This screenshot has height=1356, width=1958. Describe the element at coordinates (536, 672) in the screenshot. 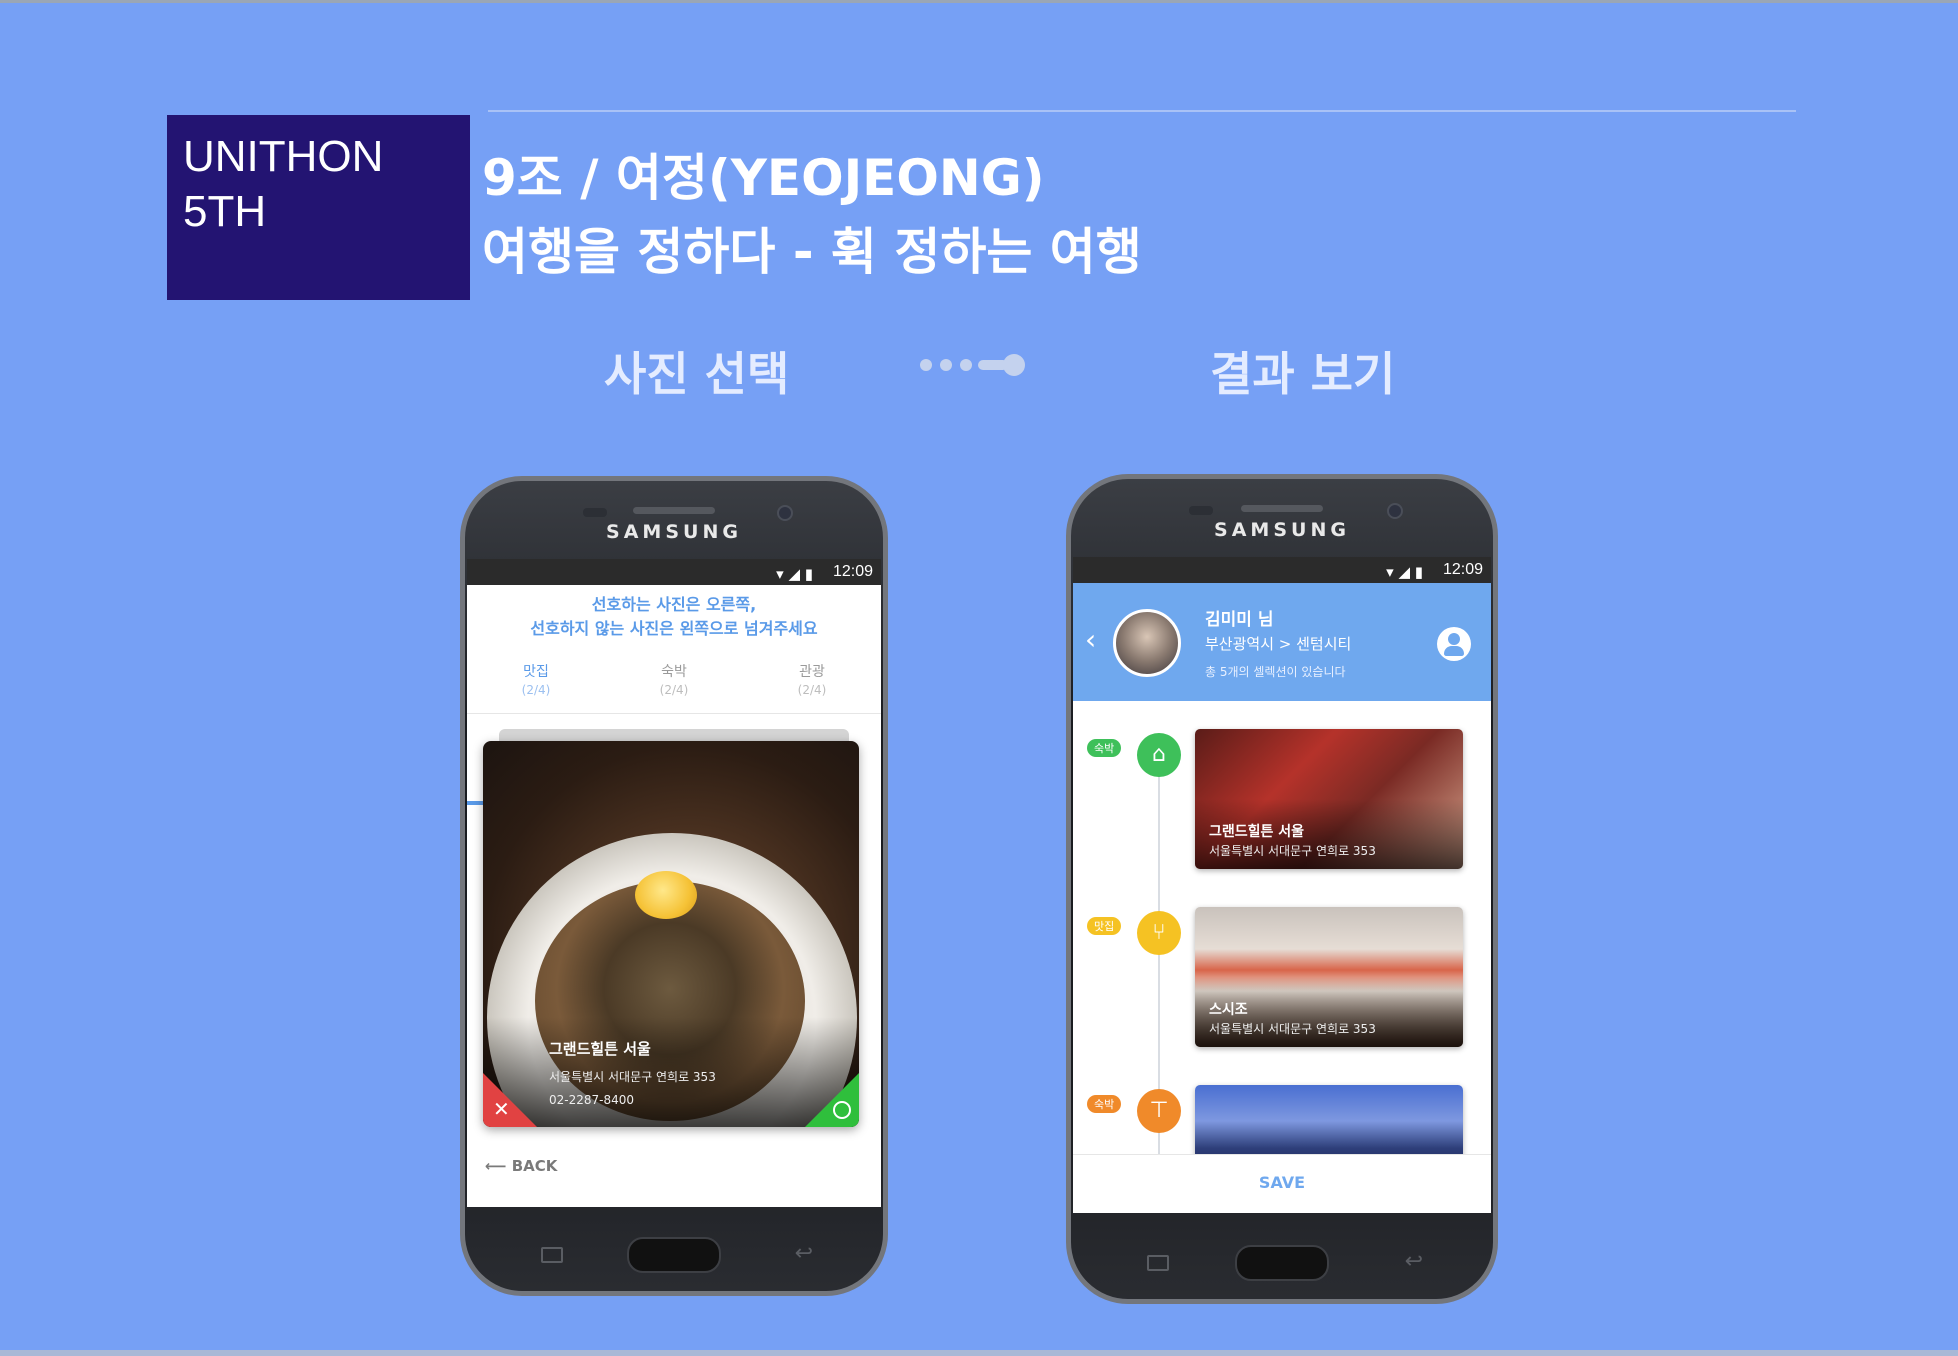

I see `tab-label: 맛집` at that location.